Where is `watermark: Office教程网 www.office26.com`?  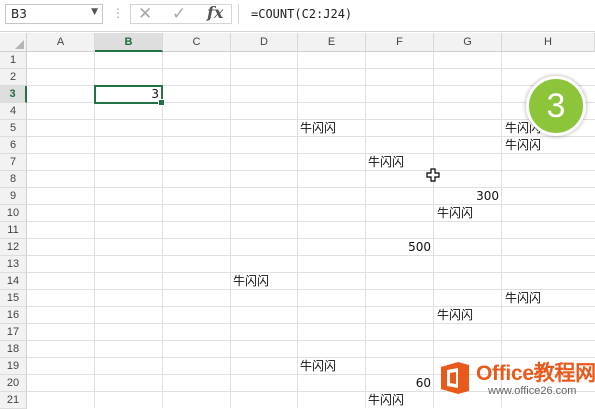
watermark: Office教程网 www.office26.com is located at coordinates (513, 382).